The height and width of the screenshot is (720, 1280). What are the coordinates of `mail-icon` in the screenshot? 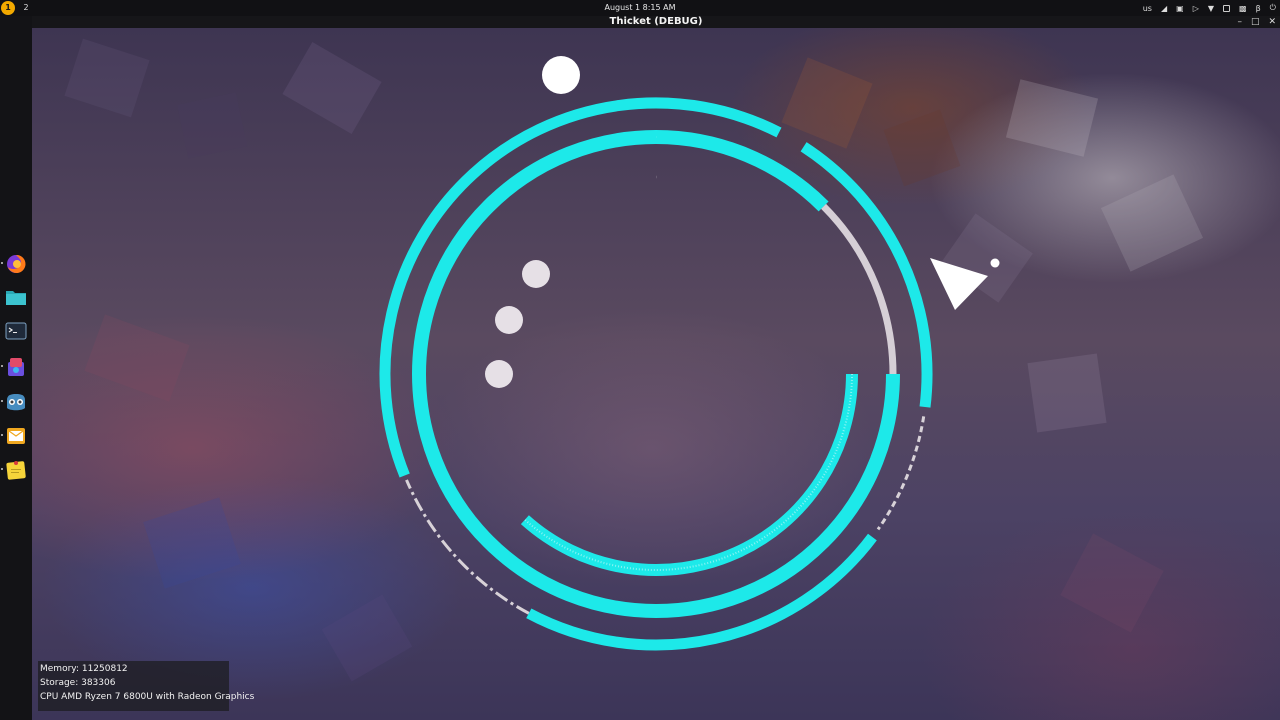 It's located at (16, 436).